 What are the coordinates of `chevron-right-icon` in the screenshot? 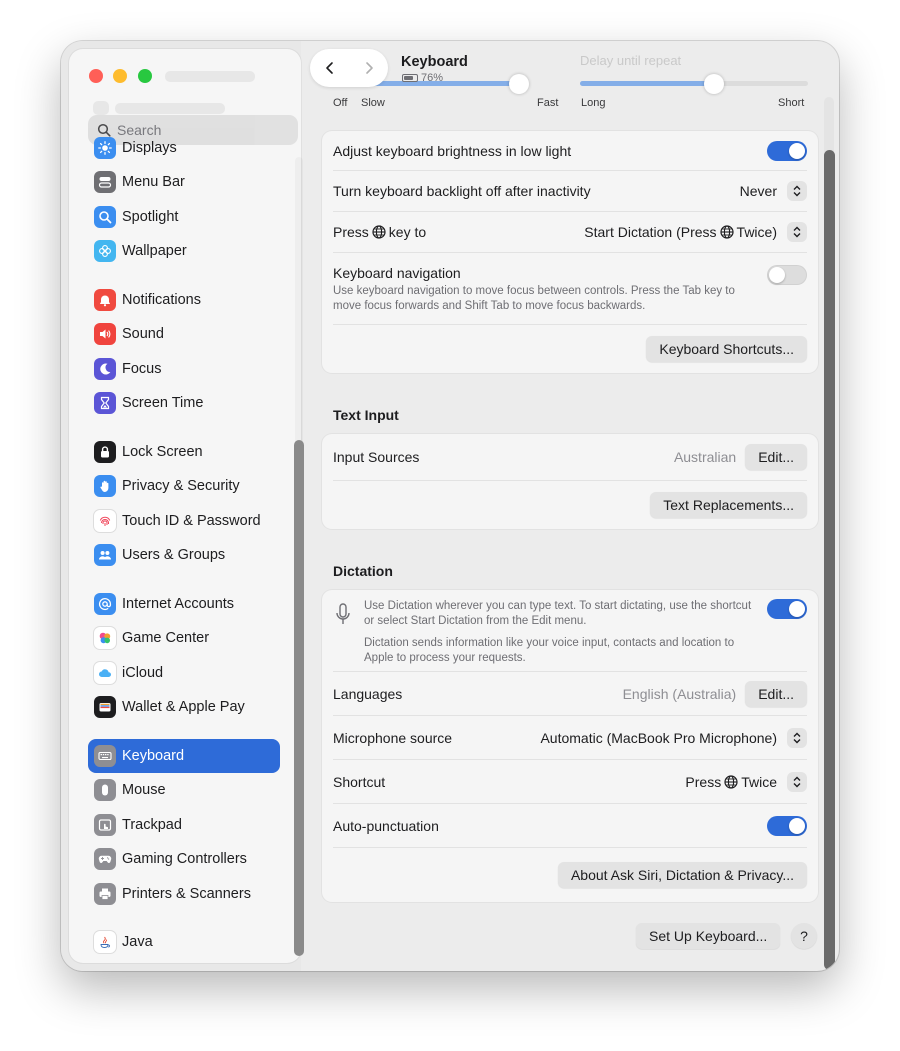 It's located at (369, 68).